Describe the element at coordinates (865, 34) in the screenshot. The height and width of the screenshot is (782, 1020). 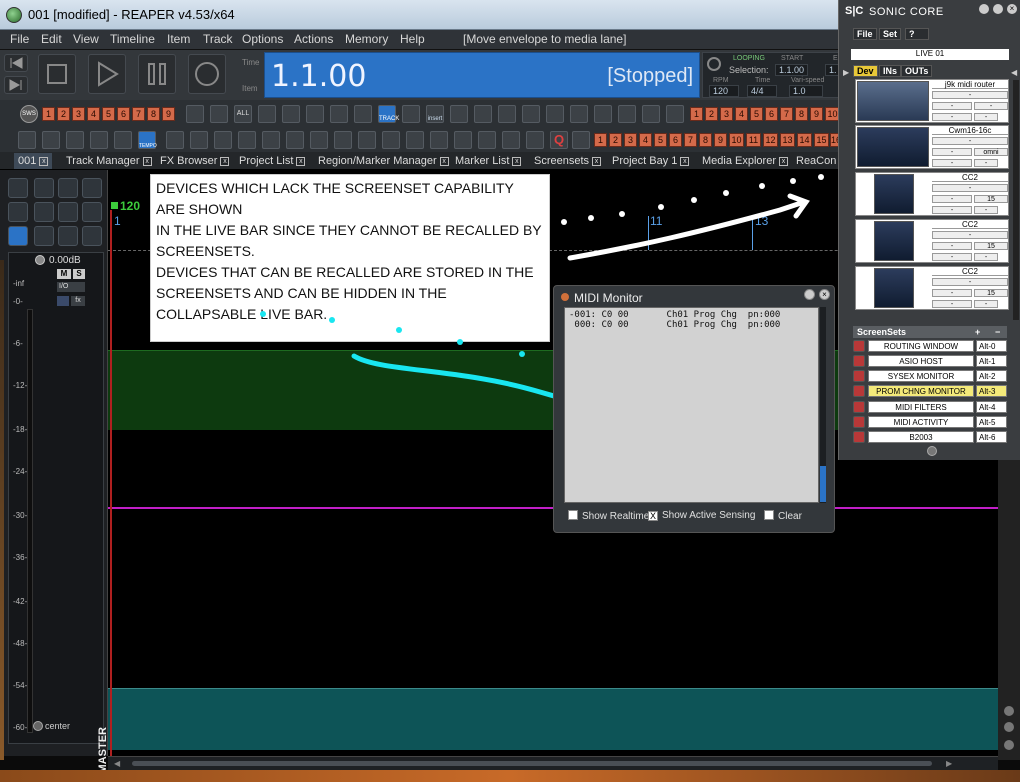
I see `sc-menu-file: File` at that location.